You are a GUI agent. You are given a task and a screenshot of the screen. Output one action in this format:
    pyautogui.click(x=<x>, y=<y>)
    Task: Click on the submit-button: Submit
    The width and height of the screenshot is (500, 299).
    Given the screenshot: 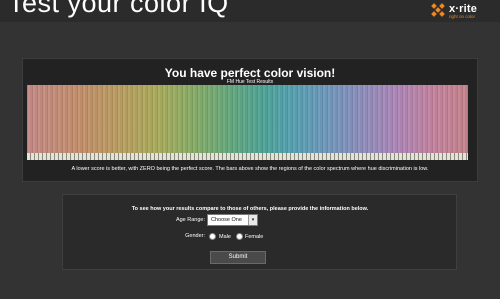 What is the action you would take?
    pyautogui.click(x=238, y=257)
    